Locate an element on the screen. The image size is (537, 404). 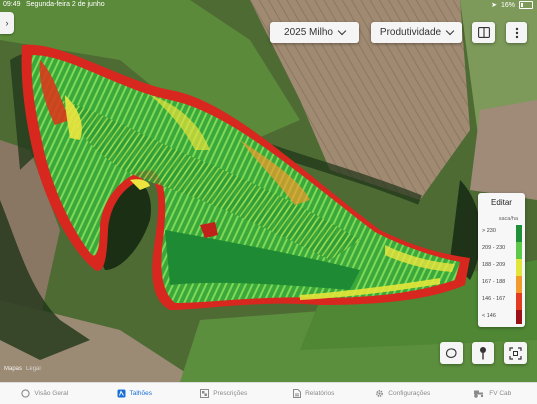
status-right: ➤ 16% is located at coordinates (512, 5).